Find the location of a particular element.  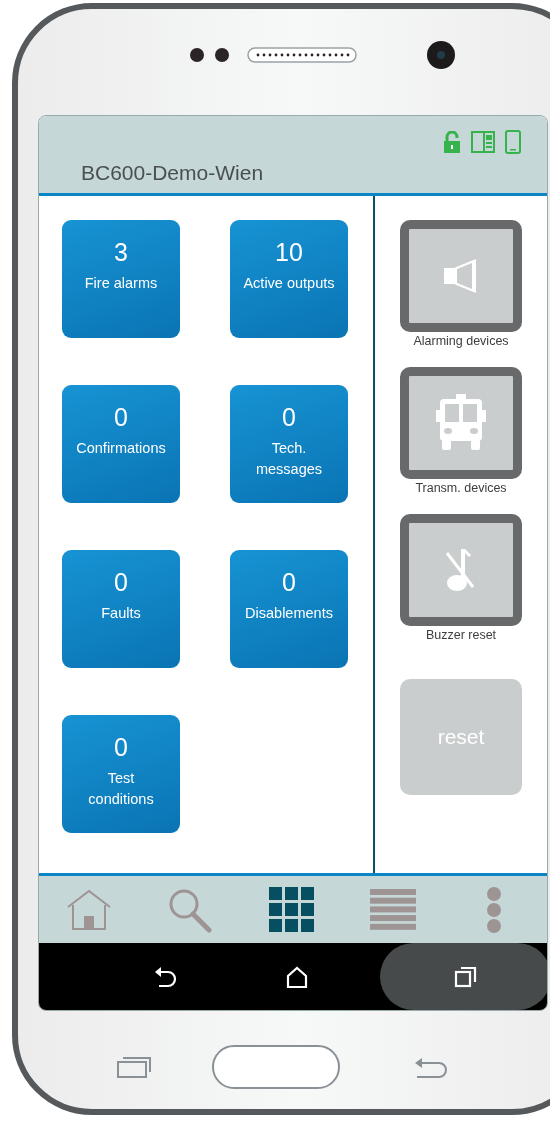

device-label: Buzzer reset is located at coordinates (461, 635).